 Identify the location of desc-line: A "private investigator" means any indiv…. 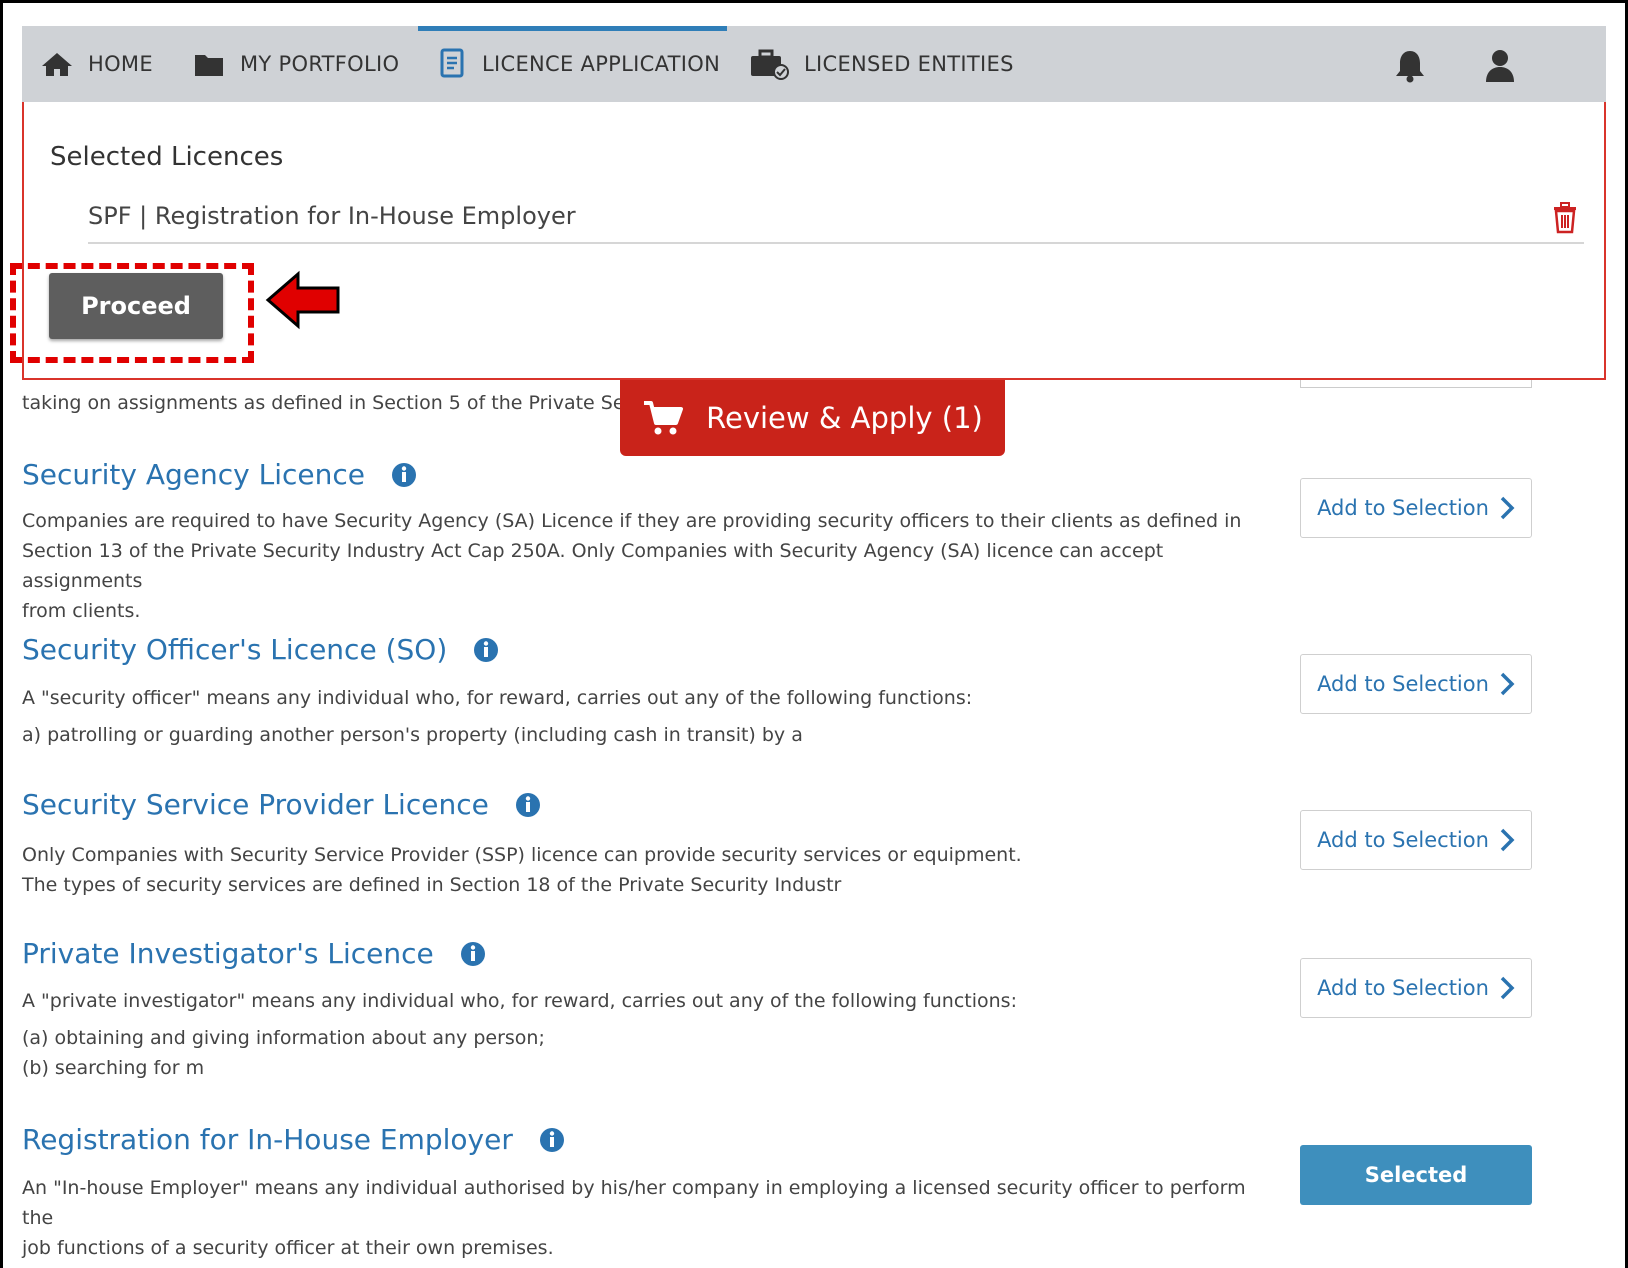
(519, 1001).